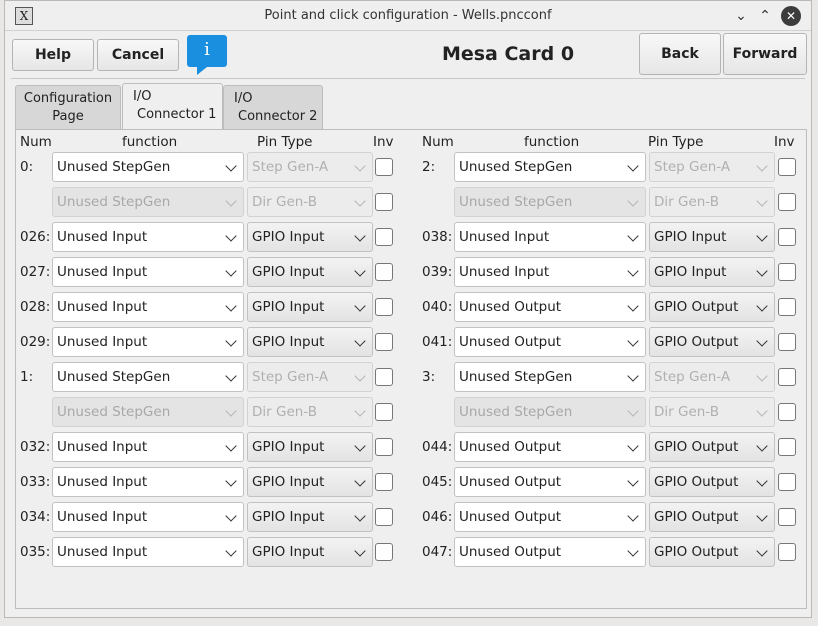 The width and height of the screenshot is (818, 626). Describe the element at coordinates (437, 307) in the screenshot. I see `pin-number-label: 040:` at that location.